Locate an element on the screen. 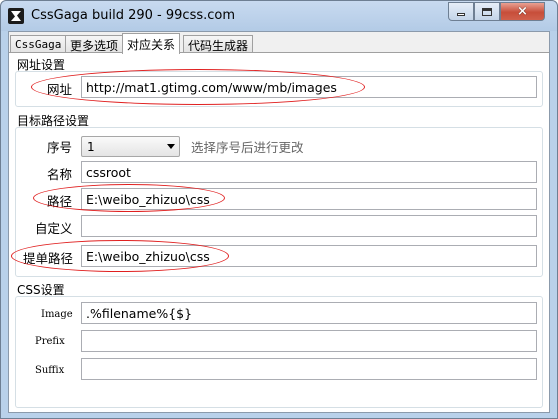 The width and height of the screenshot is (558, 419). submit-path-label: 提单路径 is located at coordinates (48, 258).